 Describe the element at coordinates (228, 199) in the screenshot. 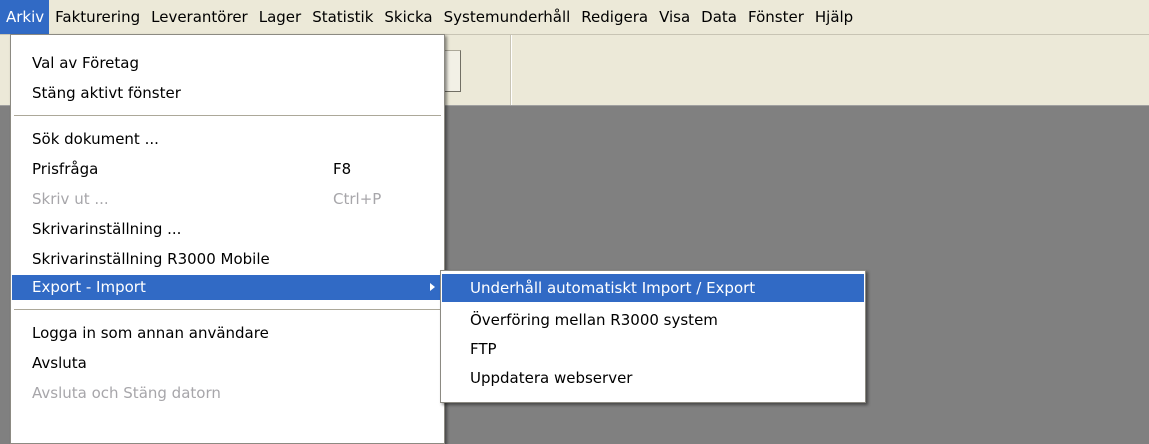

I see `menu-item-skriv-ut: Skriv ut ... Ctrl+P` at that location.